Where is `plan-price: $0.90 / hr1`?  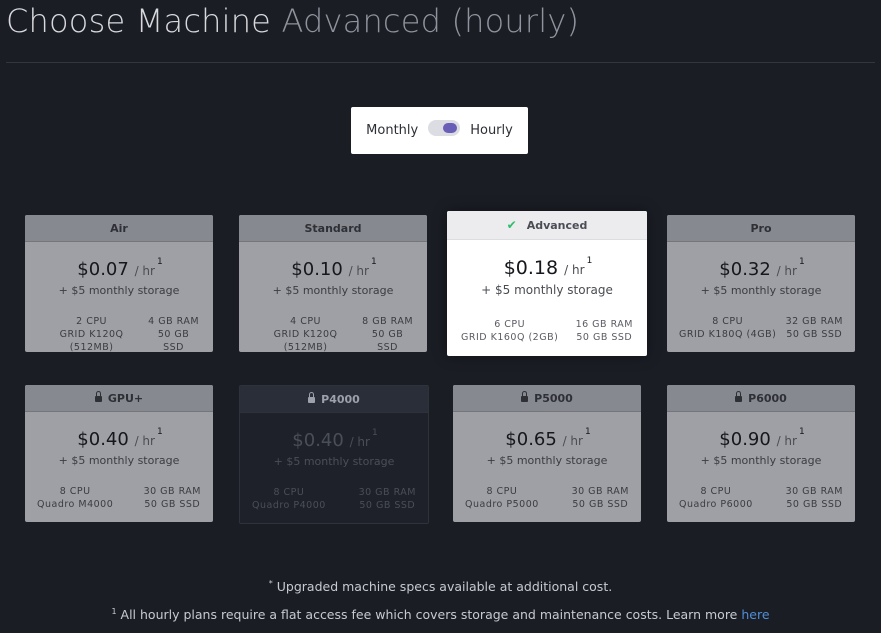 plan-price: $0.90 / hr1 is located at coordinates (761, 438).